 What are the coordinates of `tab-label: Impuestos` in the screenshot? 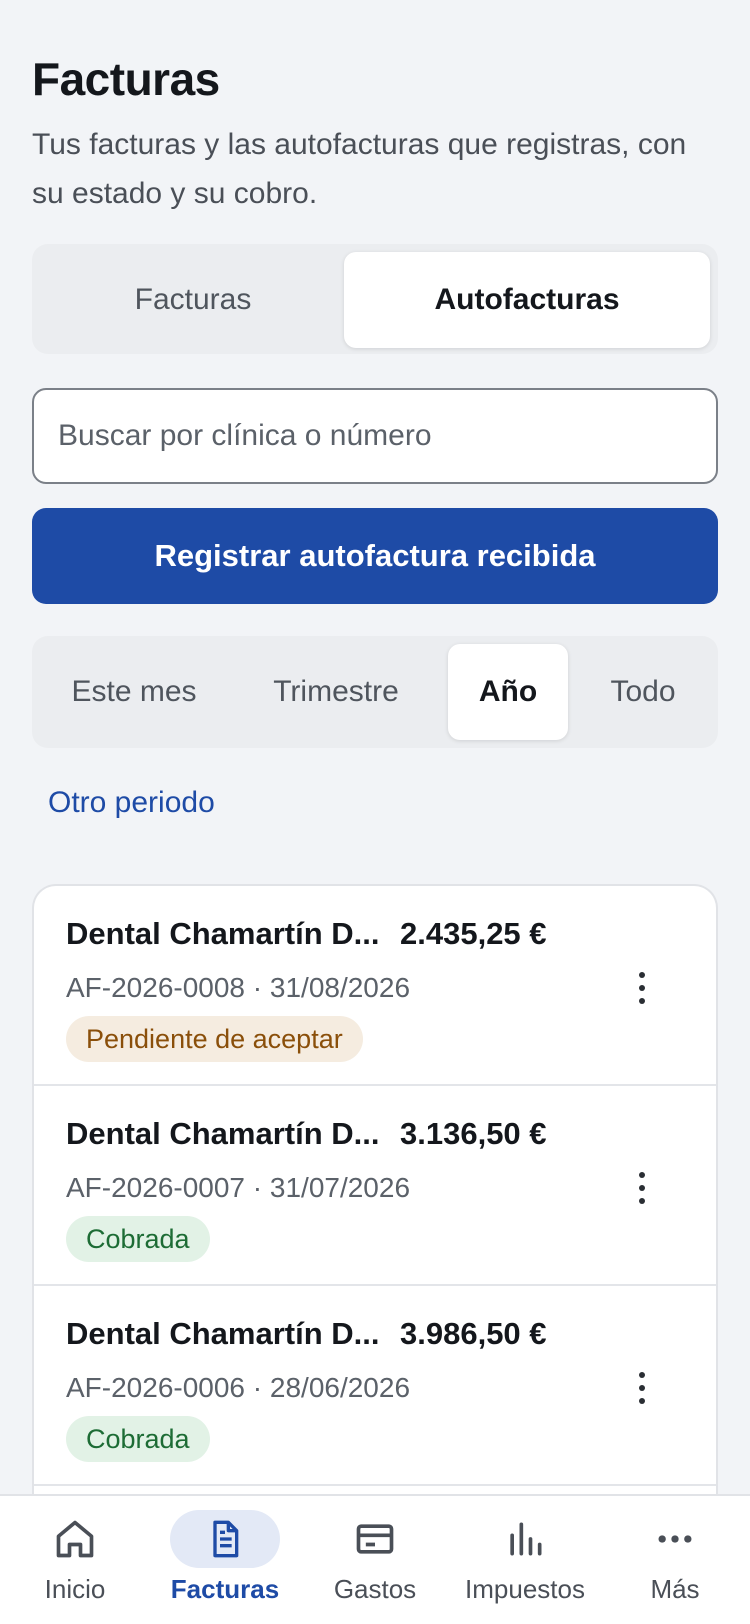 It's located at (525, 1589).